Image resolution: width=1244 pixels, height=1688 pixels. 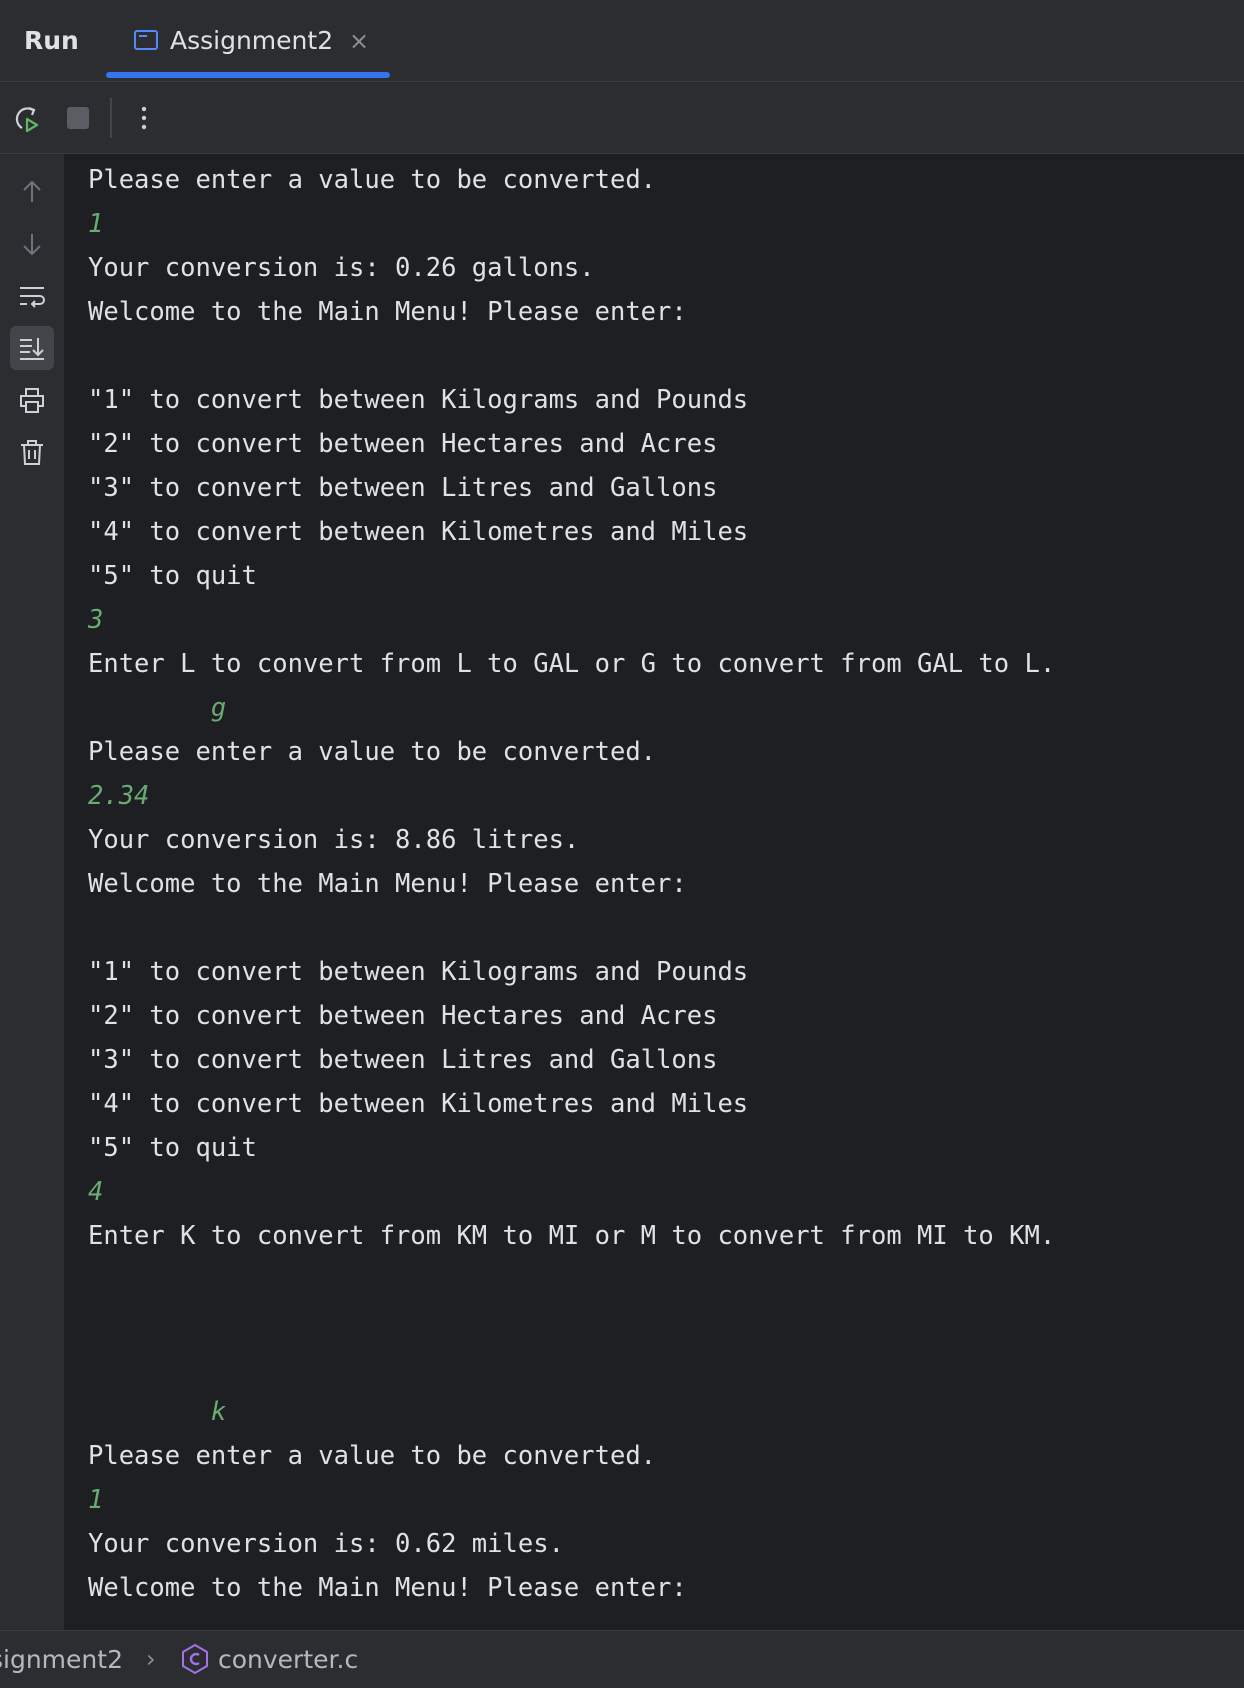 I want to click on tab-assignment2: Assignment2 ×, so click(x=248, y=41).